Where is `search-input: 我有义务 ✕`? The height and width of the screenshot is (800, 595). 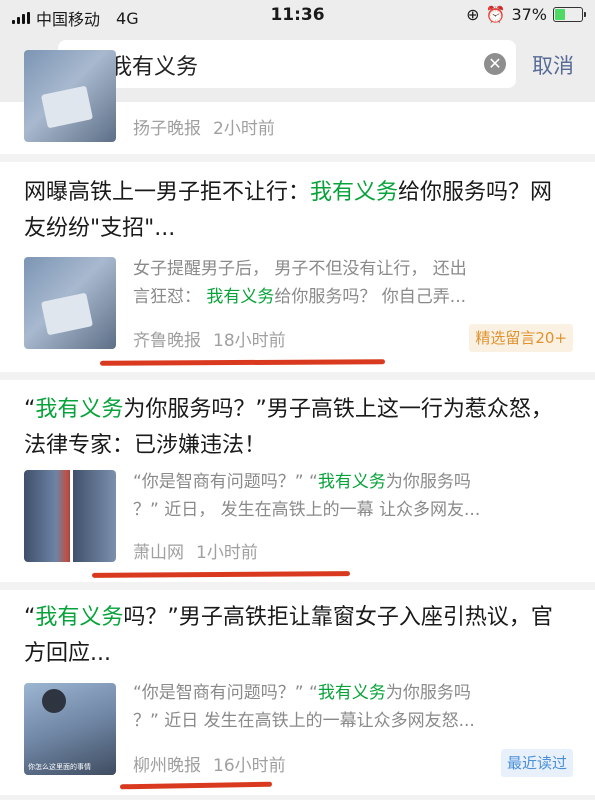 search-input: 我有义务 ✕ is located at coordinates (287, 64).